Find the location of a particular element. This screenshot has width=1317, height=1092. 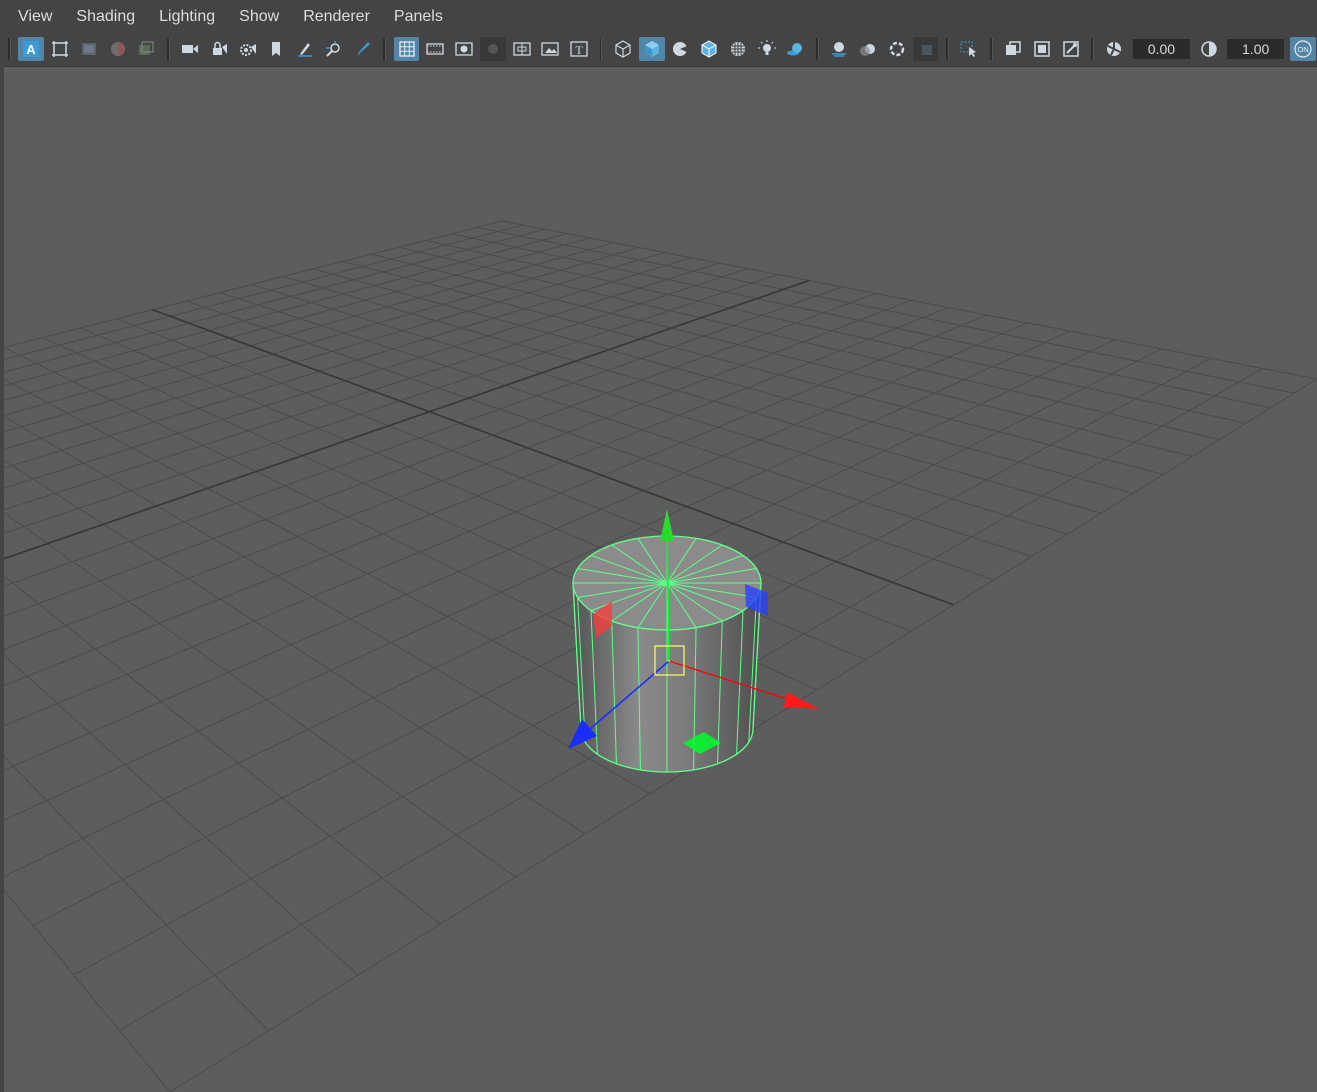

gate-mask-icon is located at coordinates (492, 49).